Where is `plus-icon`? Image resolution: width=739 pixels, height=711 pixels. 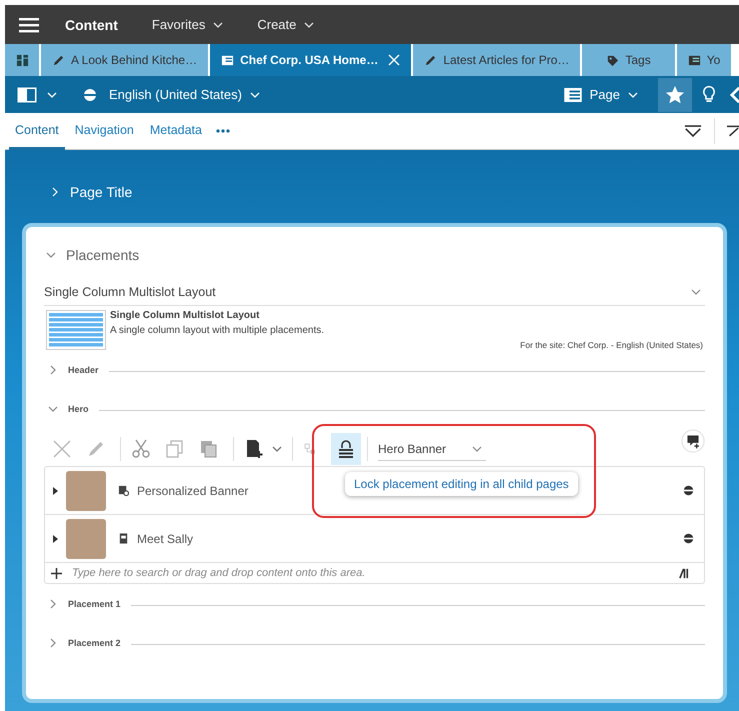
plus-icon is located at coordinates (56, 573).